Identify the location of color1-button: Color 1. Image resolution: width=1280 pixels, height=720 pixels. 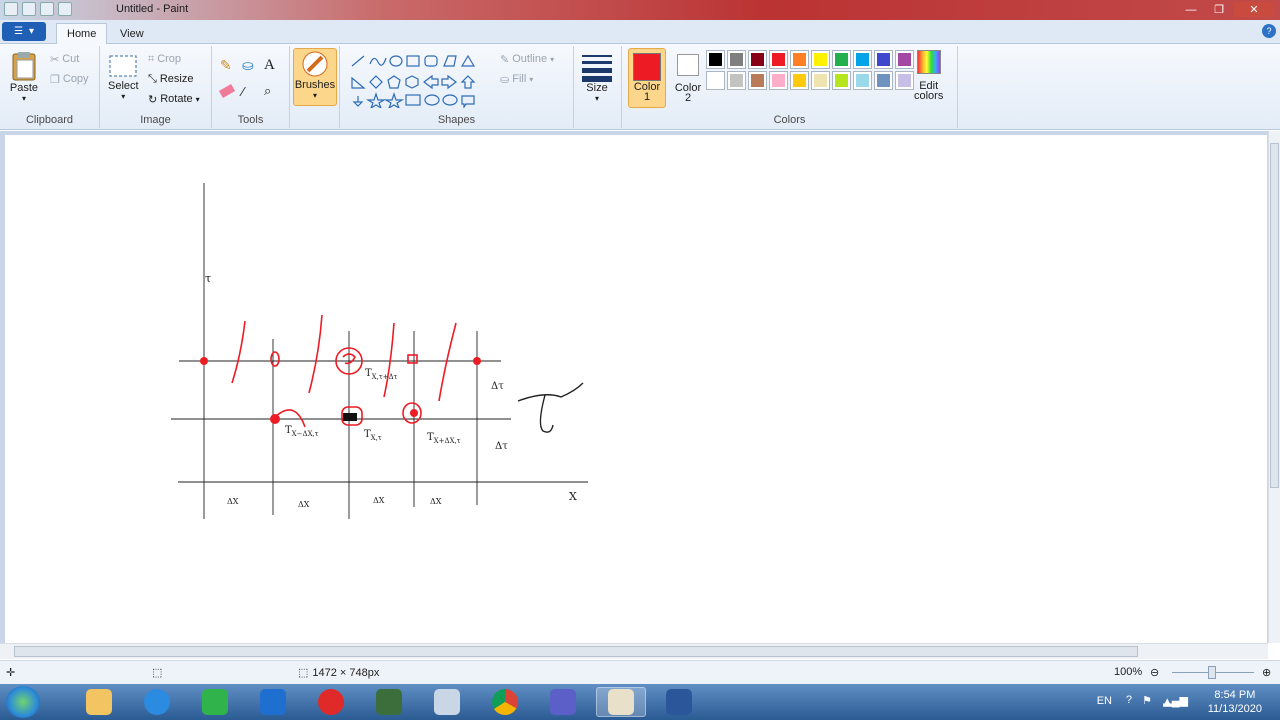
(647, 78).